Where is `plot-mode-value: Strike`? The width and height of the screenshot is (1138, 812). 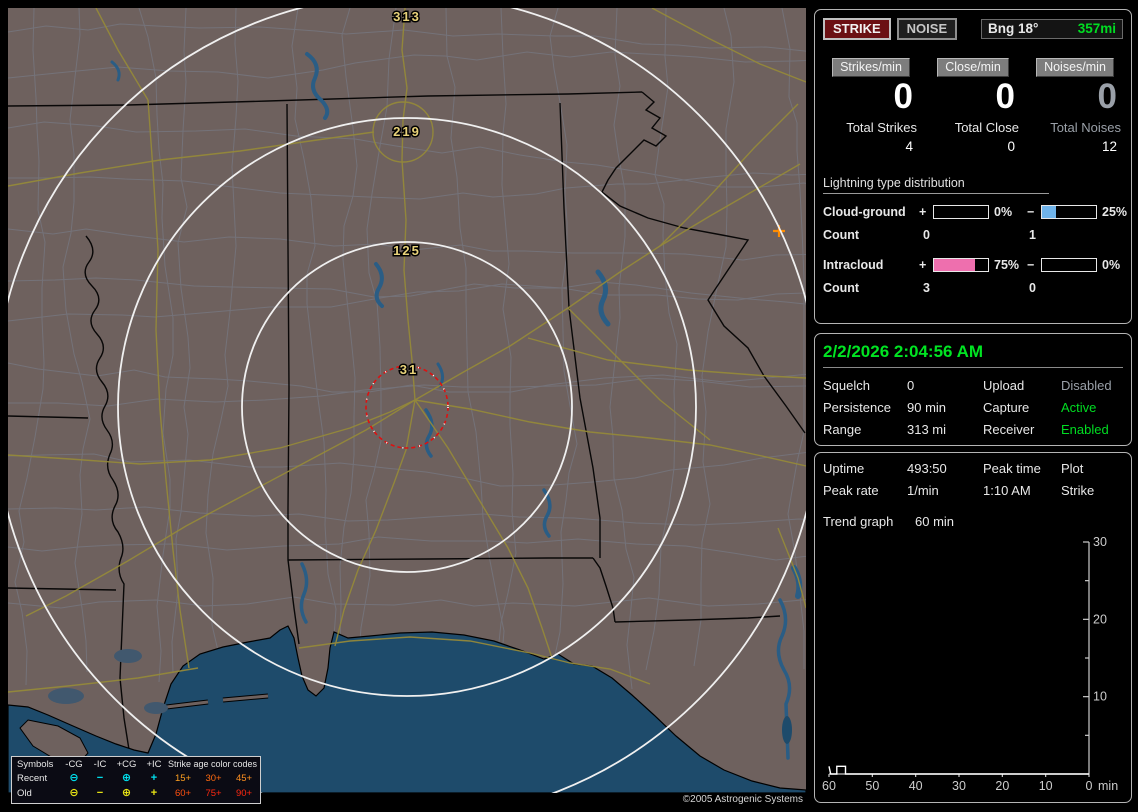
plot-mode-value: Strike is located at coordinates (1078, 490).